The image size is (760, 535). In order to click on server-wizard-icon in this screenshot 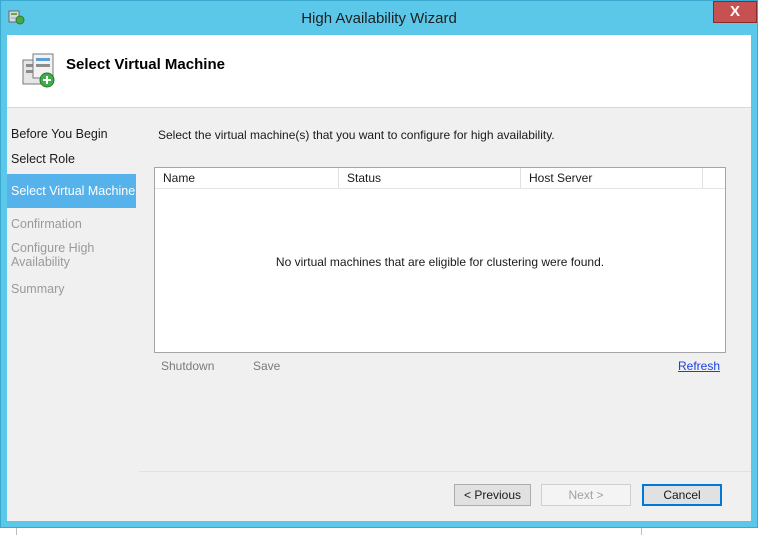, I will do `click(39, 70)`.